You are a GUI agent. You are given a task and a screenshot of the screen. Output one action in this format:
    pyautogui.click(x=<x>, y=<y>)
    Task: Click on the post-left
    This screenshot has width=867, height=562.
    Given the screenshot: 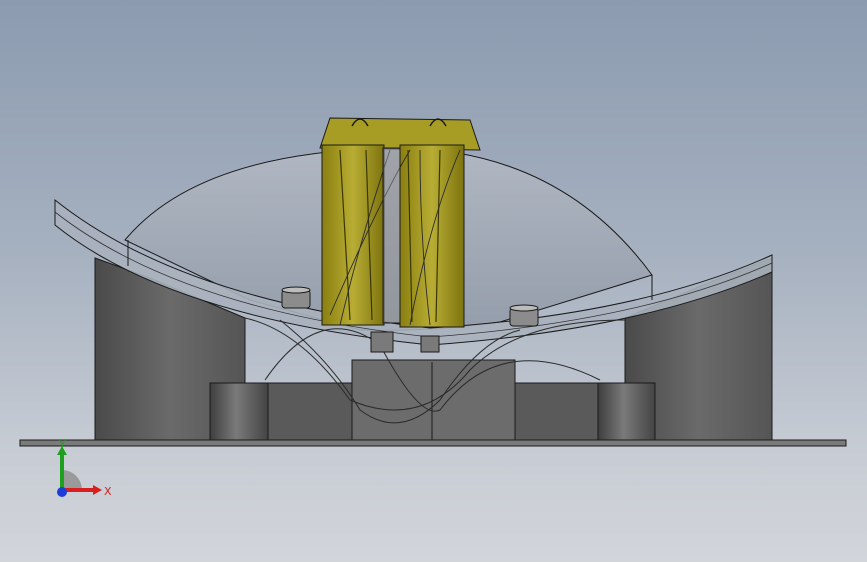 What is the action you would take?
    pyautogui.click(x=239, y=411)
    